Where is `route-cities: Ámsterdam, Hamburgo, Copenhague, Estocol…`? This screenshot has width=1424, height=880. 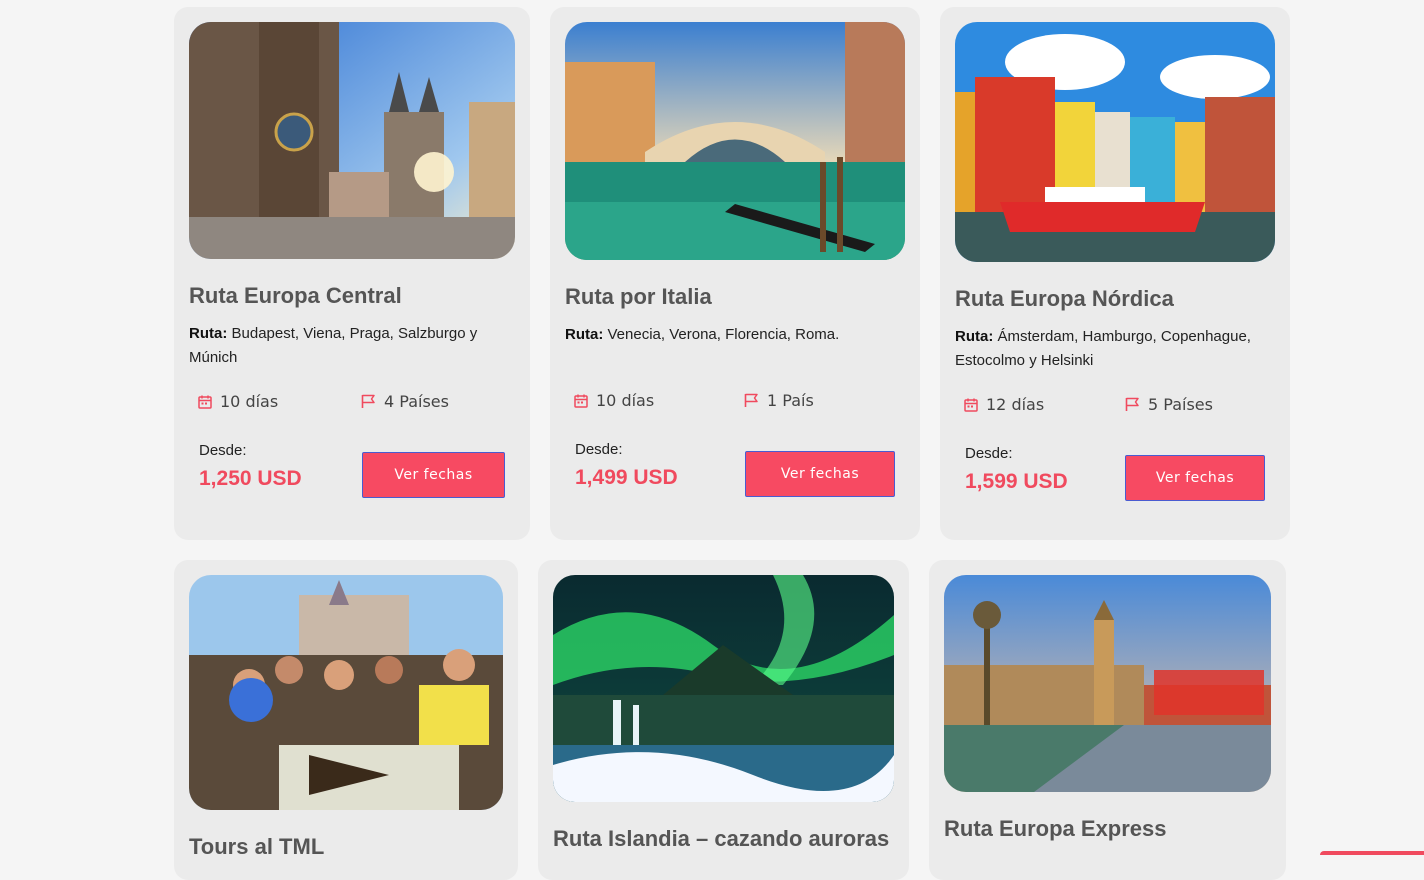
route-cities: Ámsterdam, Hamburgo, Copenhague, Estocol… is located at coordinates (1103, 348).